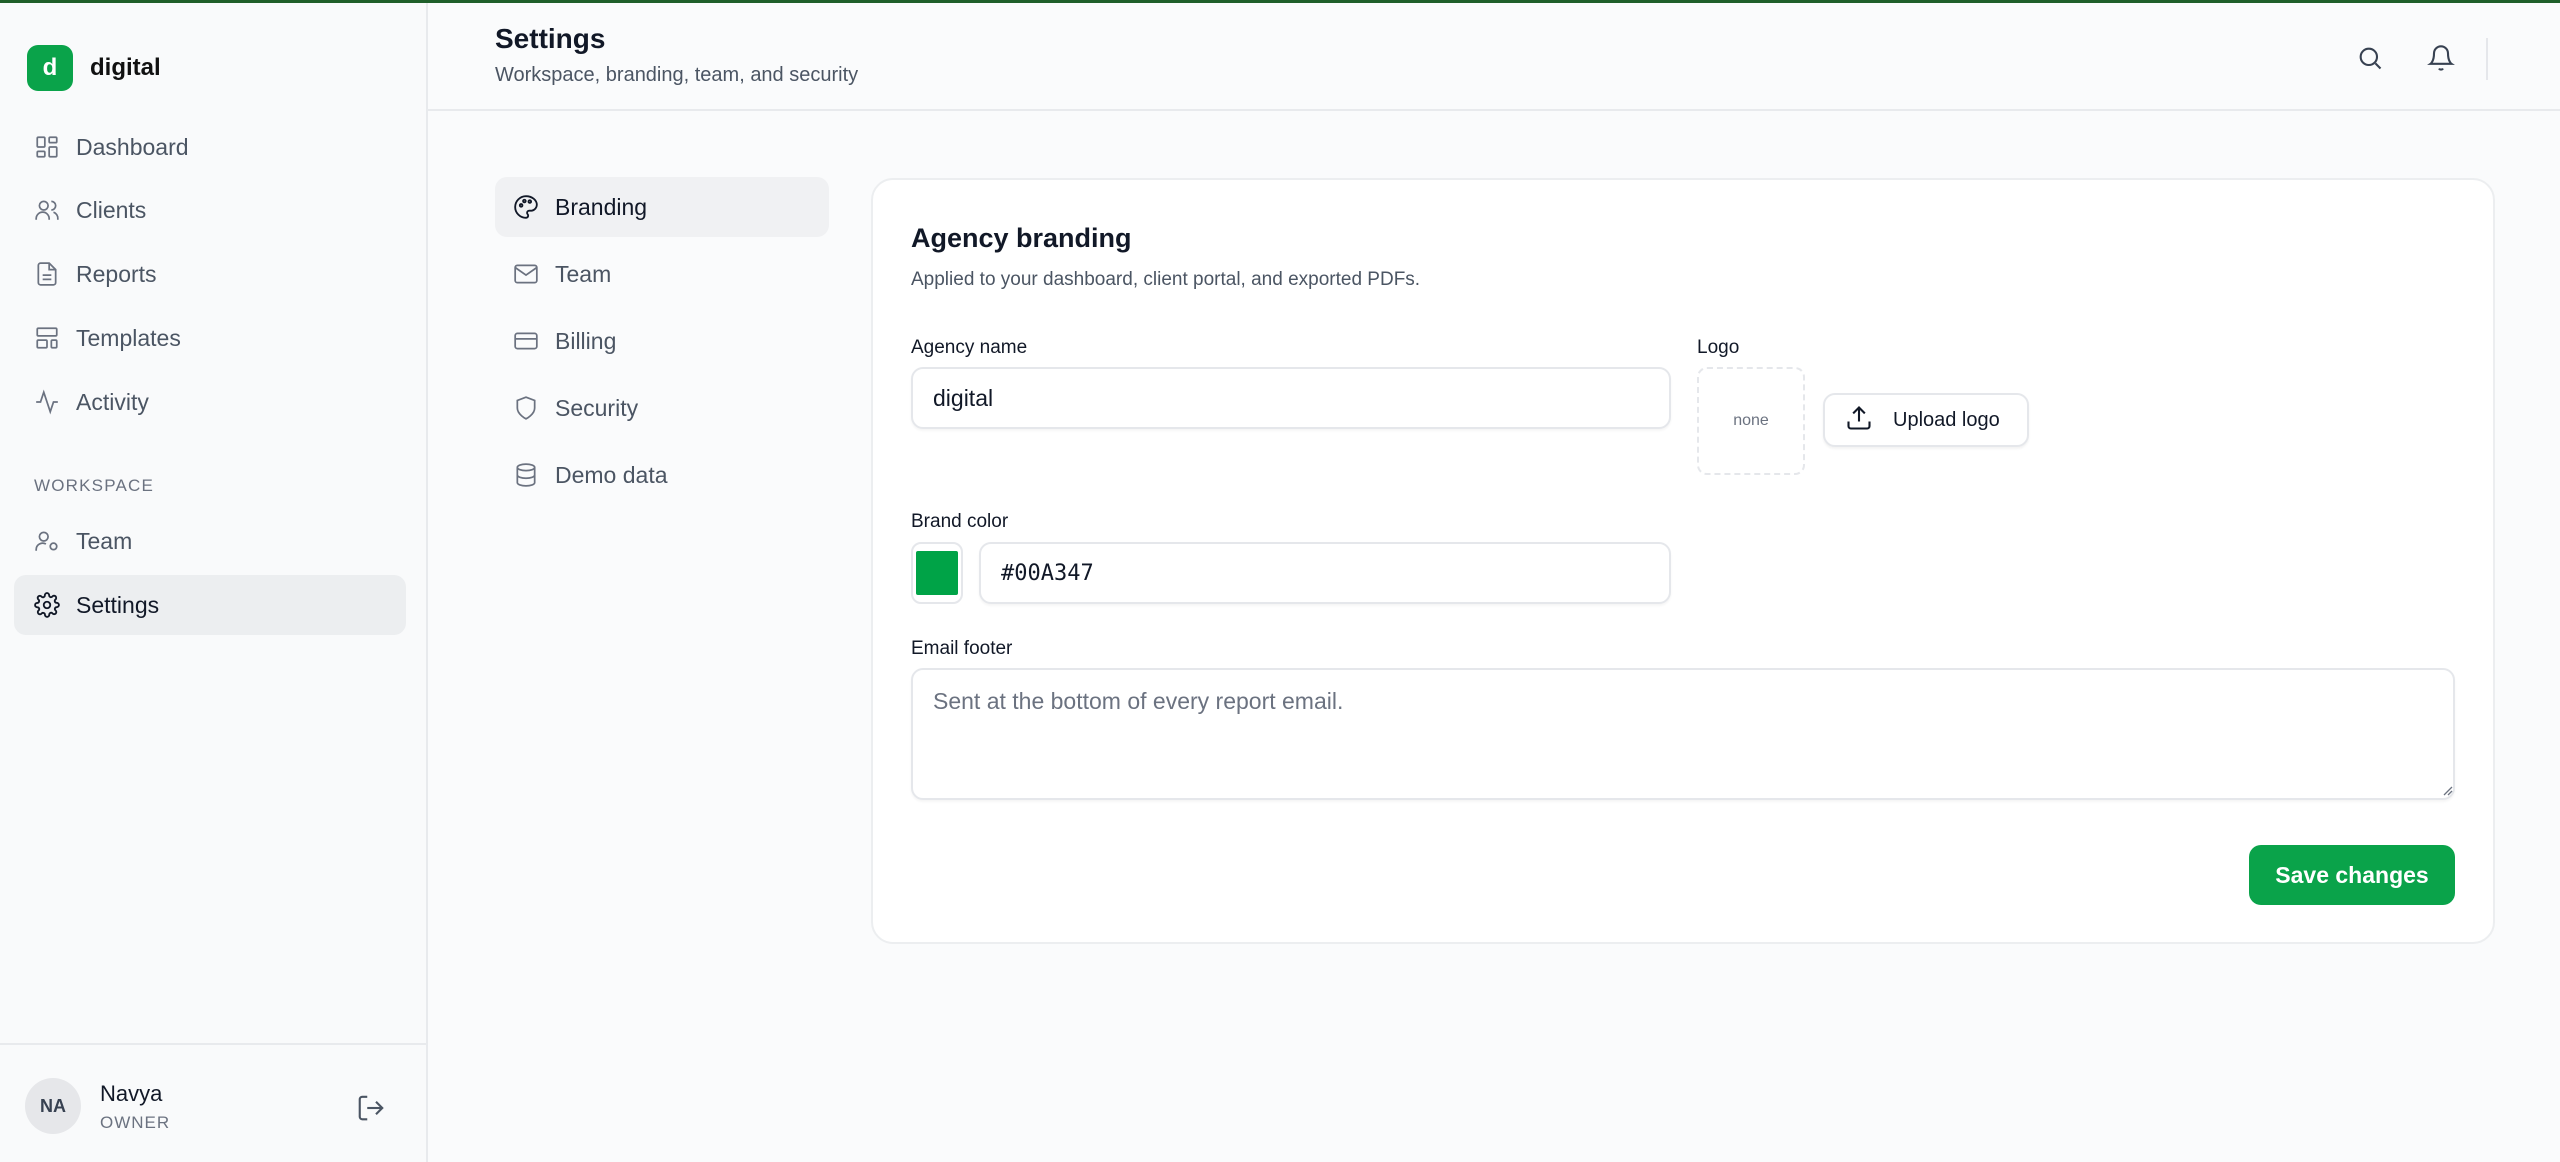 This screenshot has height=1162, width=2560. I want to click on upload-logo-button: Upload logo, so click(1926, 420).